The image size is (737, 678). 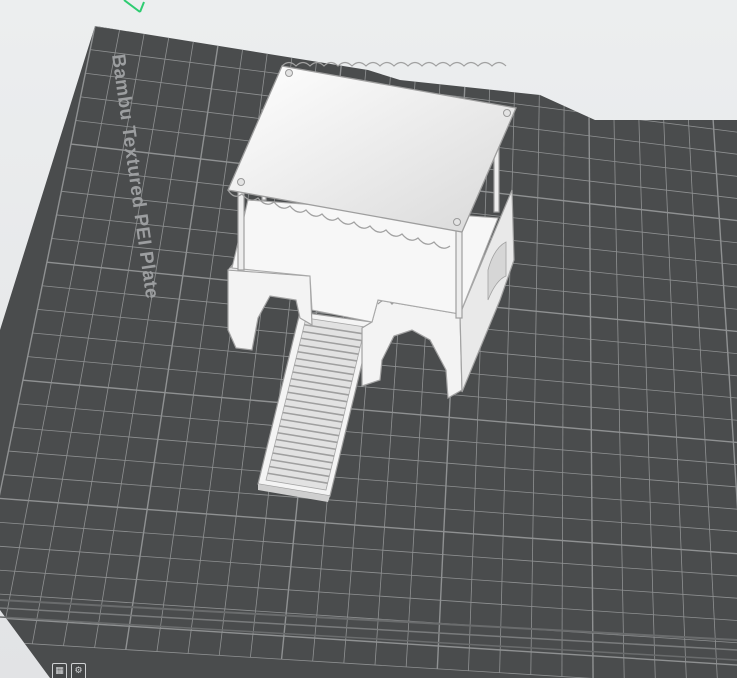 What do you see at coordinates (134, 6) in the screenshot?
I see `axis-indicator-icon` at bounding box center [134, 6].